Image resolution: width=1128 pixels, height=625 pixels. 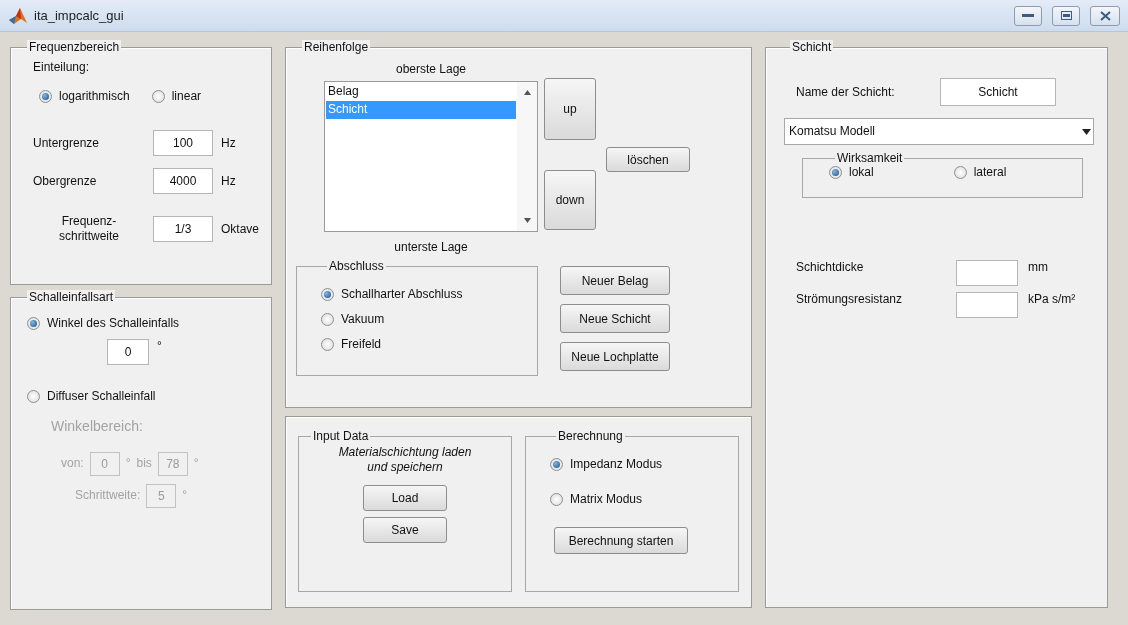 I want to click on window-title: ita_impcalc_gui, so click(x=79, y=15).